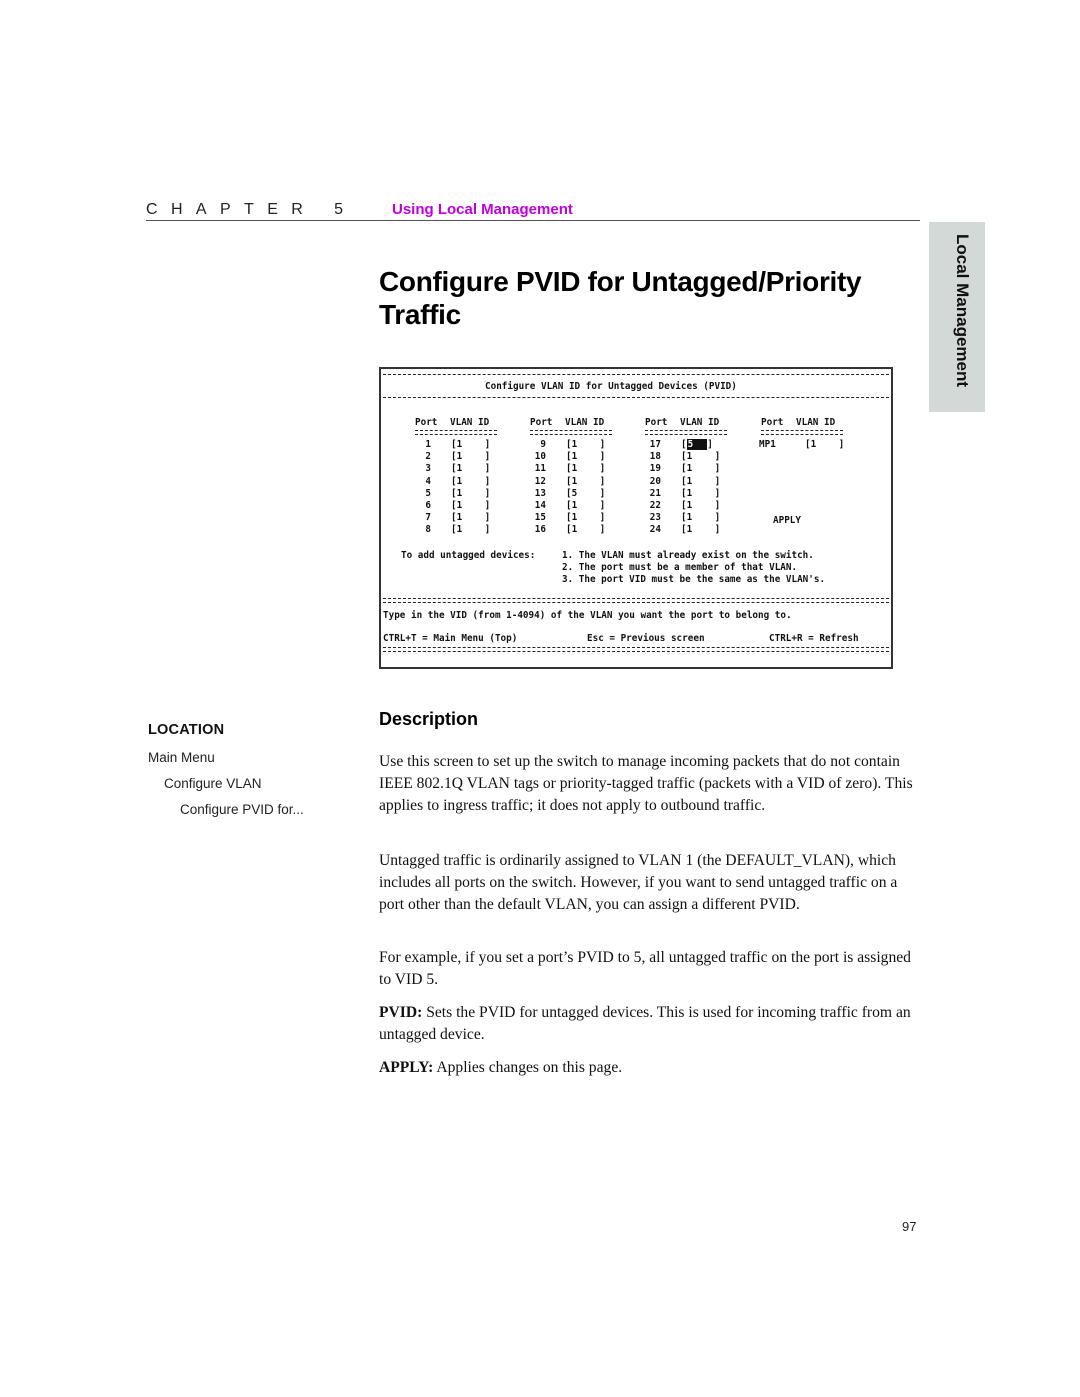 The height and width of the screenshot is (1397, 1080). What do you see at coordinates (528, 1067) in the screenshot?
I see `field-text: Applies changes on this page.` at bounding box center [528, 1067].